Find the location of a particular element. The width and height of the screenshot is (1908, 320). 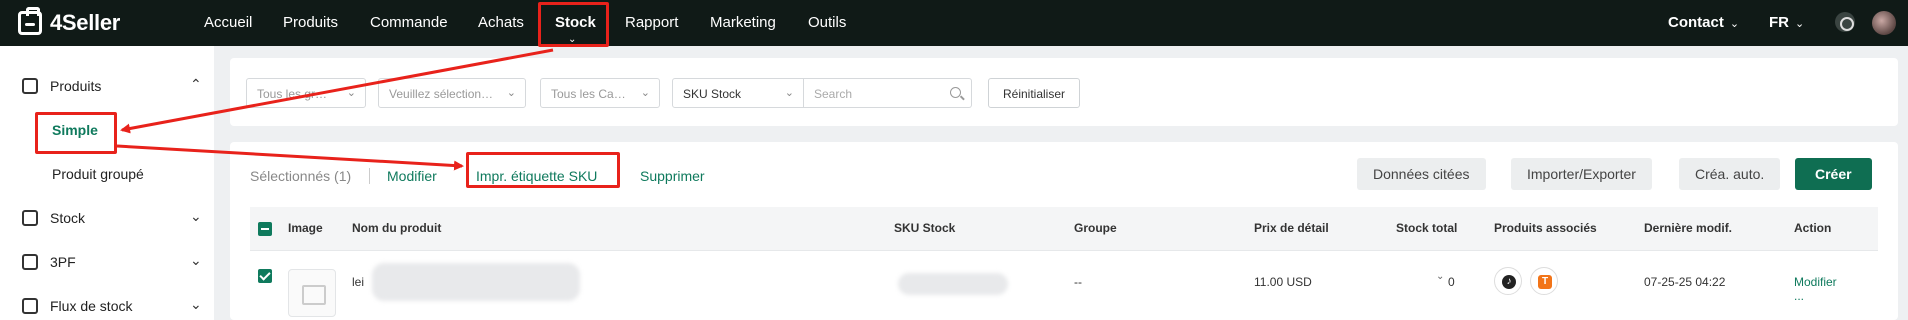

tiktok-store-badge: ♪ is located at coordinates (1508, 281).